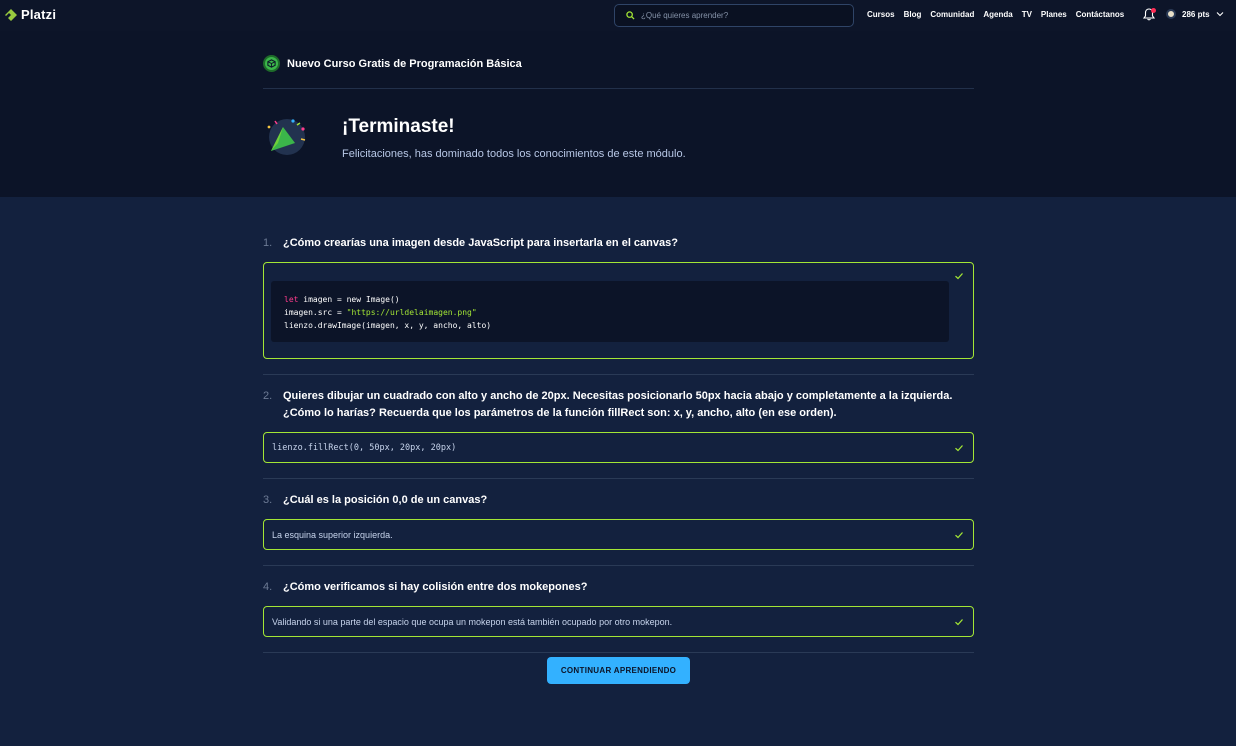 The image size is (1236, 746). What do you see at coordinates (268, 396) in the screenshot?
I see `question-number: 2.` at bounding box center [268, 396].